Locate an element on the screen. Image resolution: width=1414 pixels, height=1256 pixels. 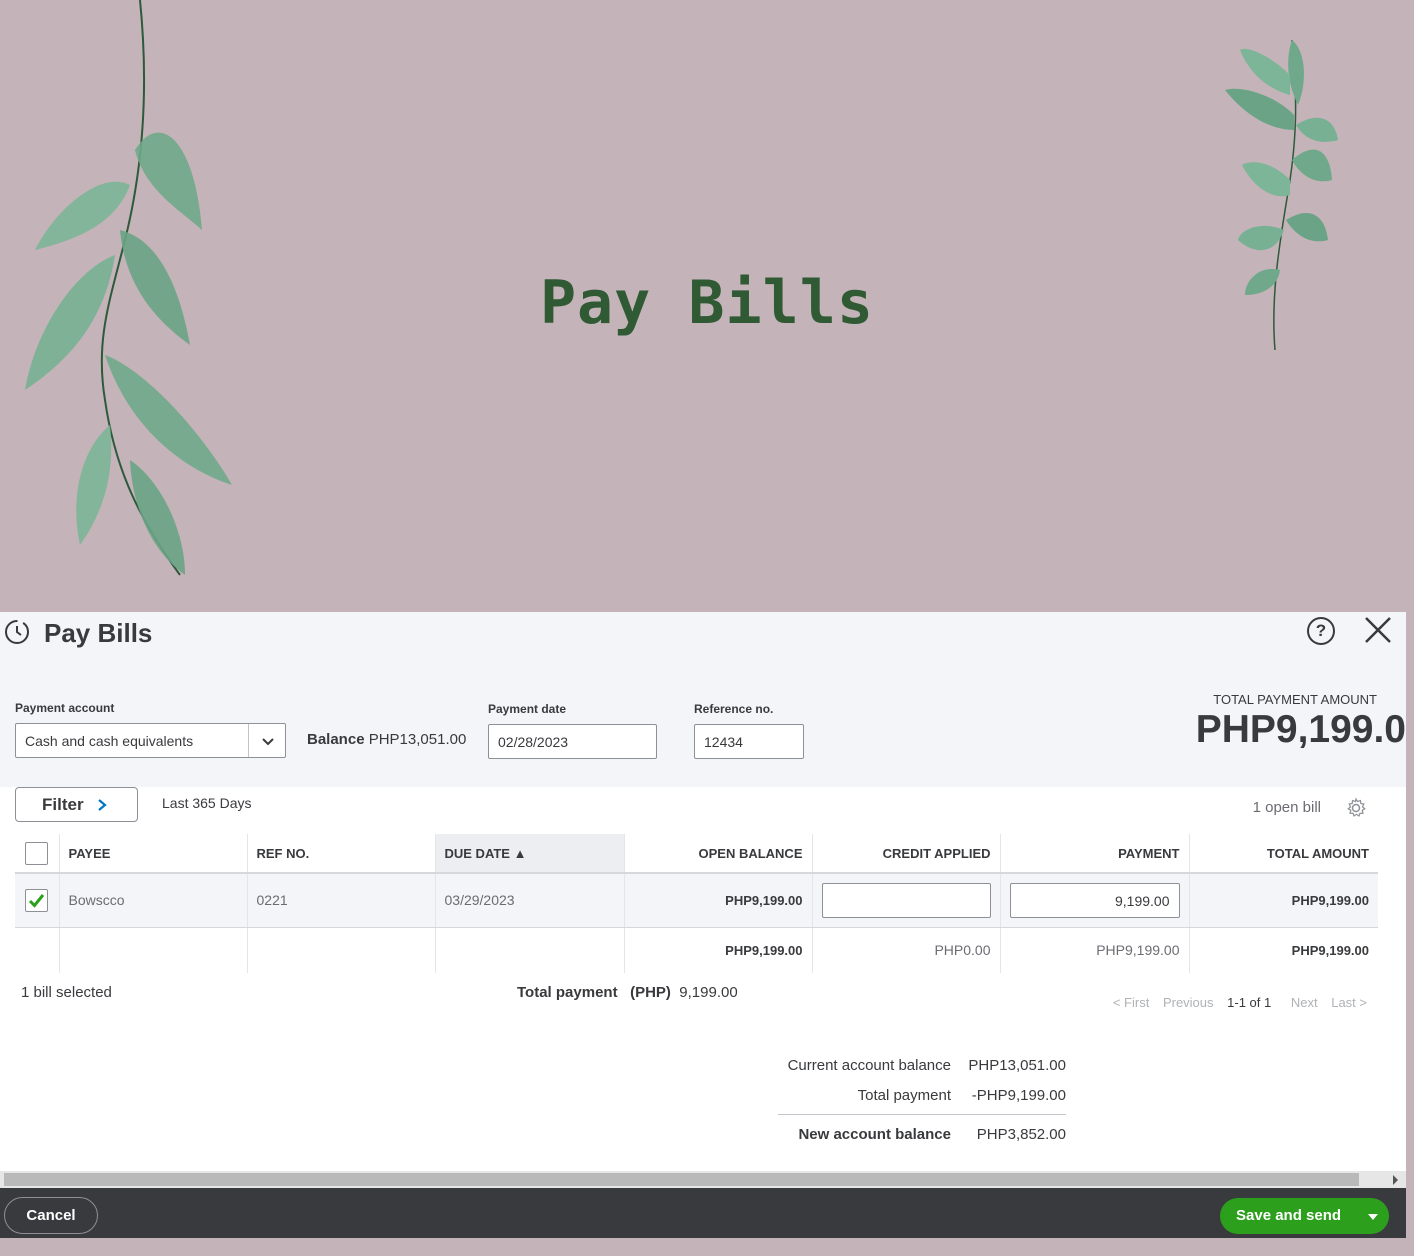
due-date-cell: 03/29/2023 is located at coordinates (529, 900).